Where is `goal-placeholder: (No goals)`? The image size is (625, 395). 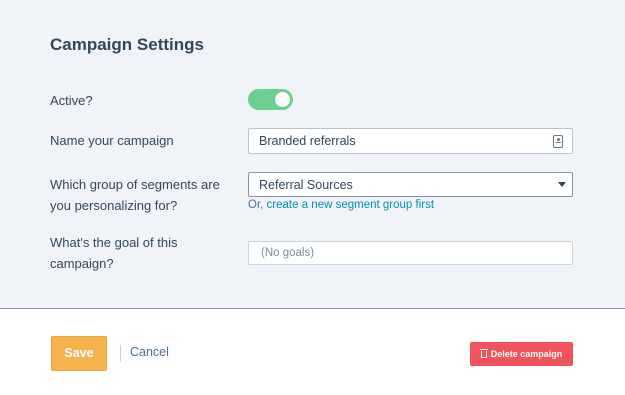 goal-placeholder: (No goals) is located at coordinates (288, 253).